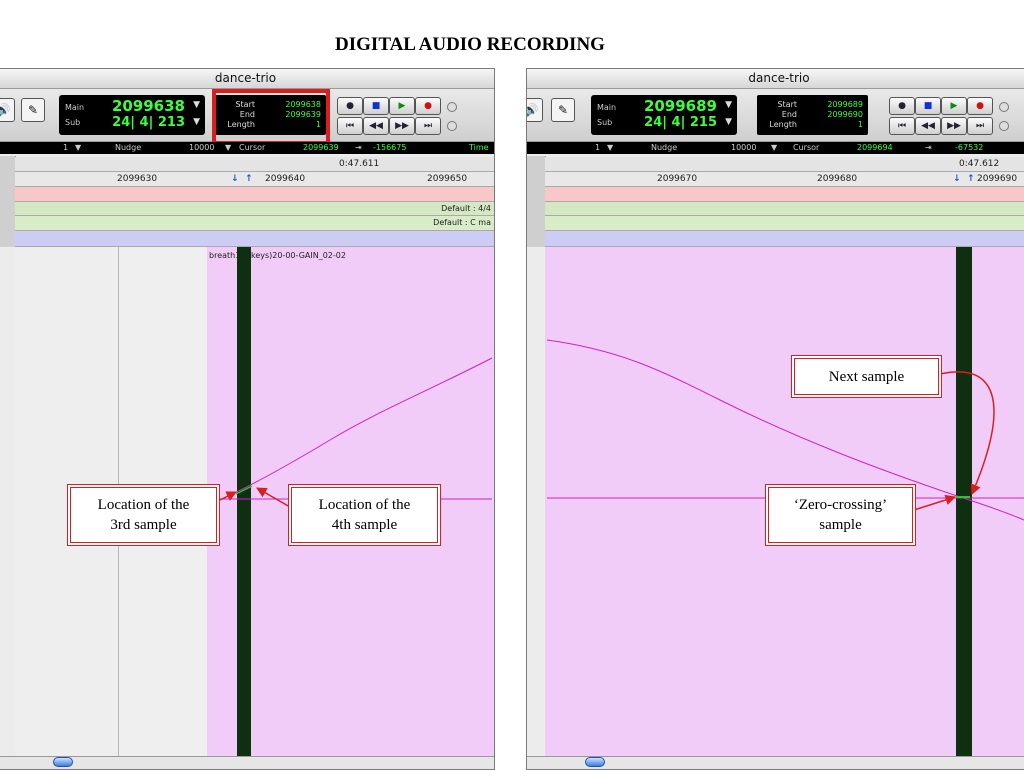 Image resolution: width=1024 pixels, height=770 pixels. What do you see at coordinates (607, 107) in the screenshot?
I see `main-label: Main` at bounding box center [607, 107].